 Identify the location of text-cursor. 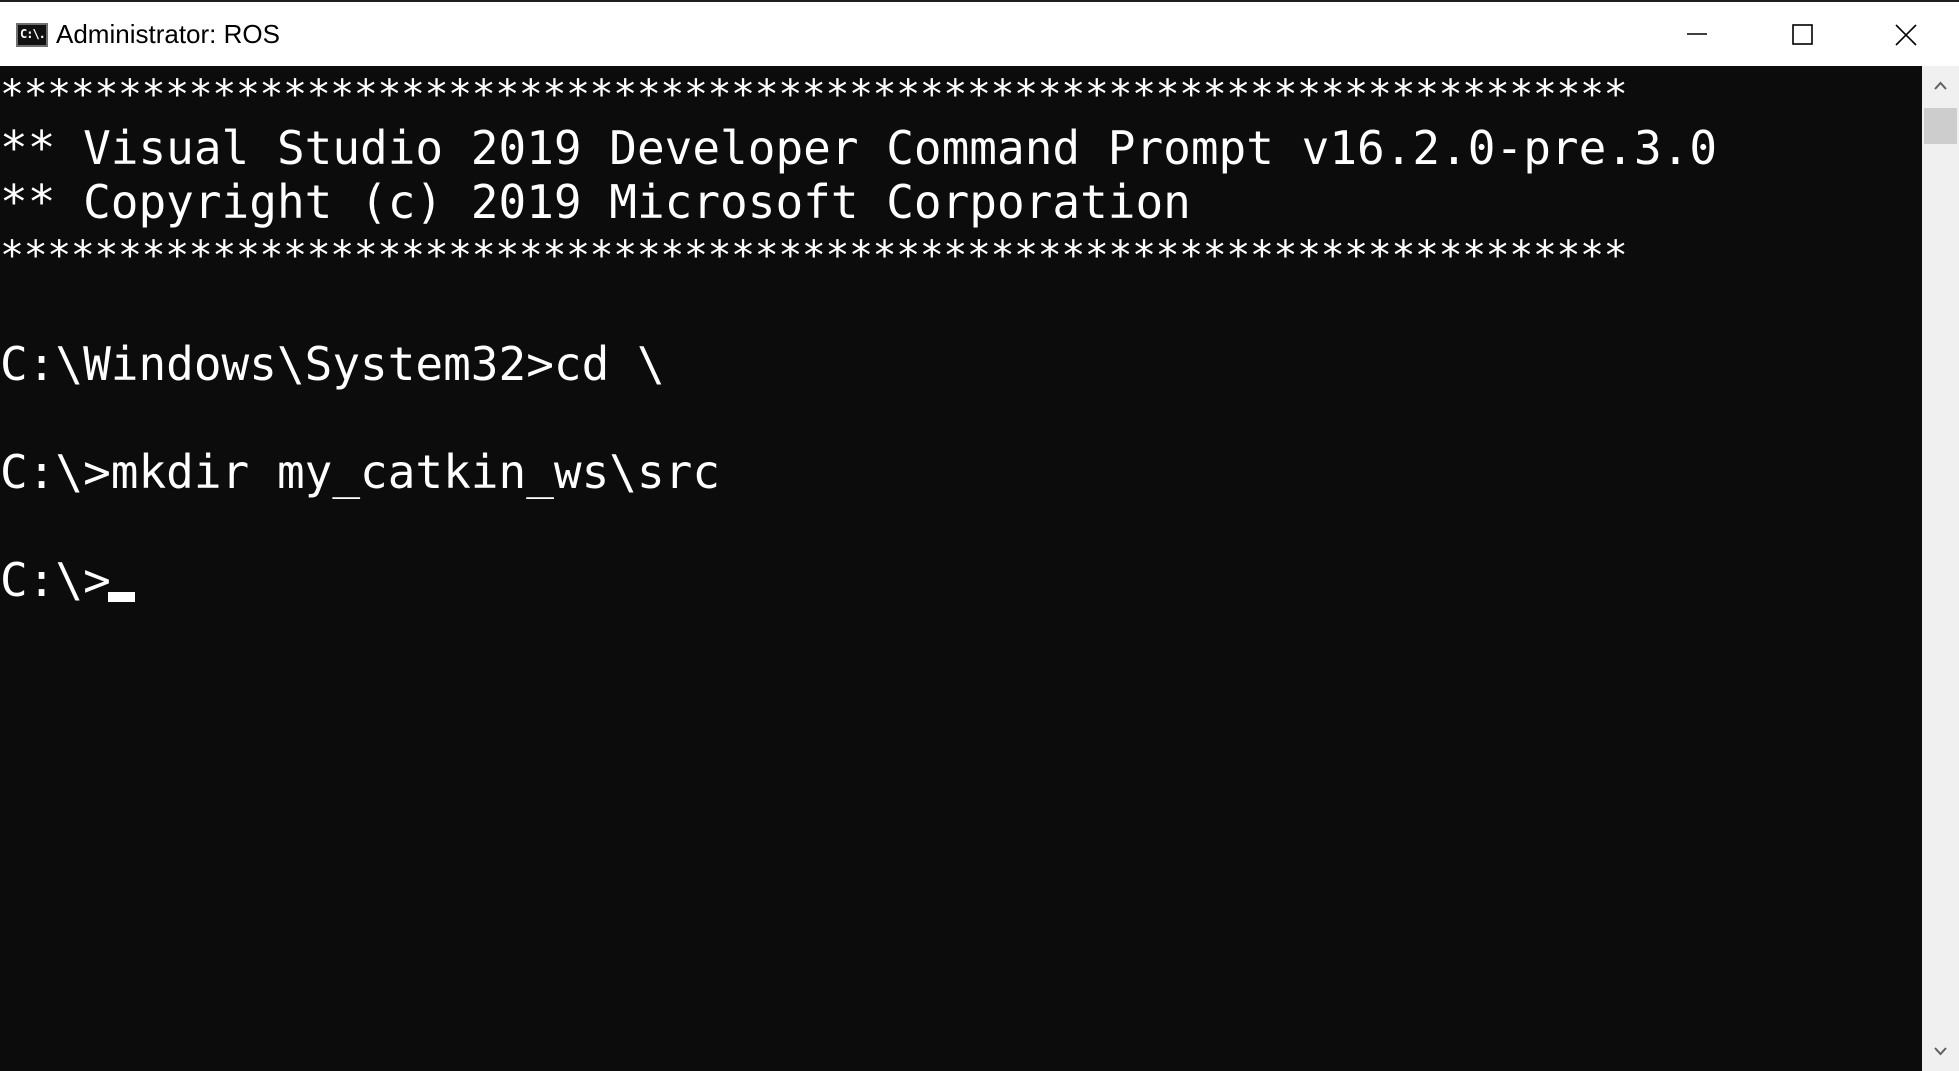
(121, 597).